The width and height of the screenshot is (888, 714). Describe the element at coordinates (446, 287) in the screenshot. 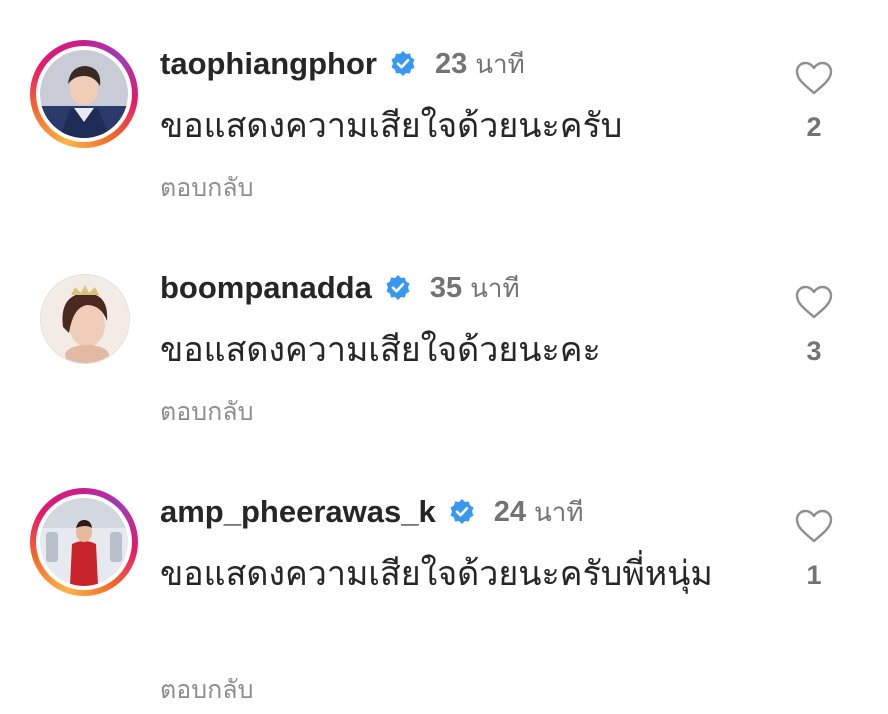

I see `comment-time: 35` at that location.